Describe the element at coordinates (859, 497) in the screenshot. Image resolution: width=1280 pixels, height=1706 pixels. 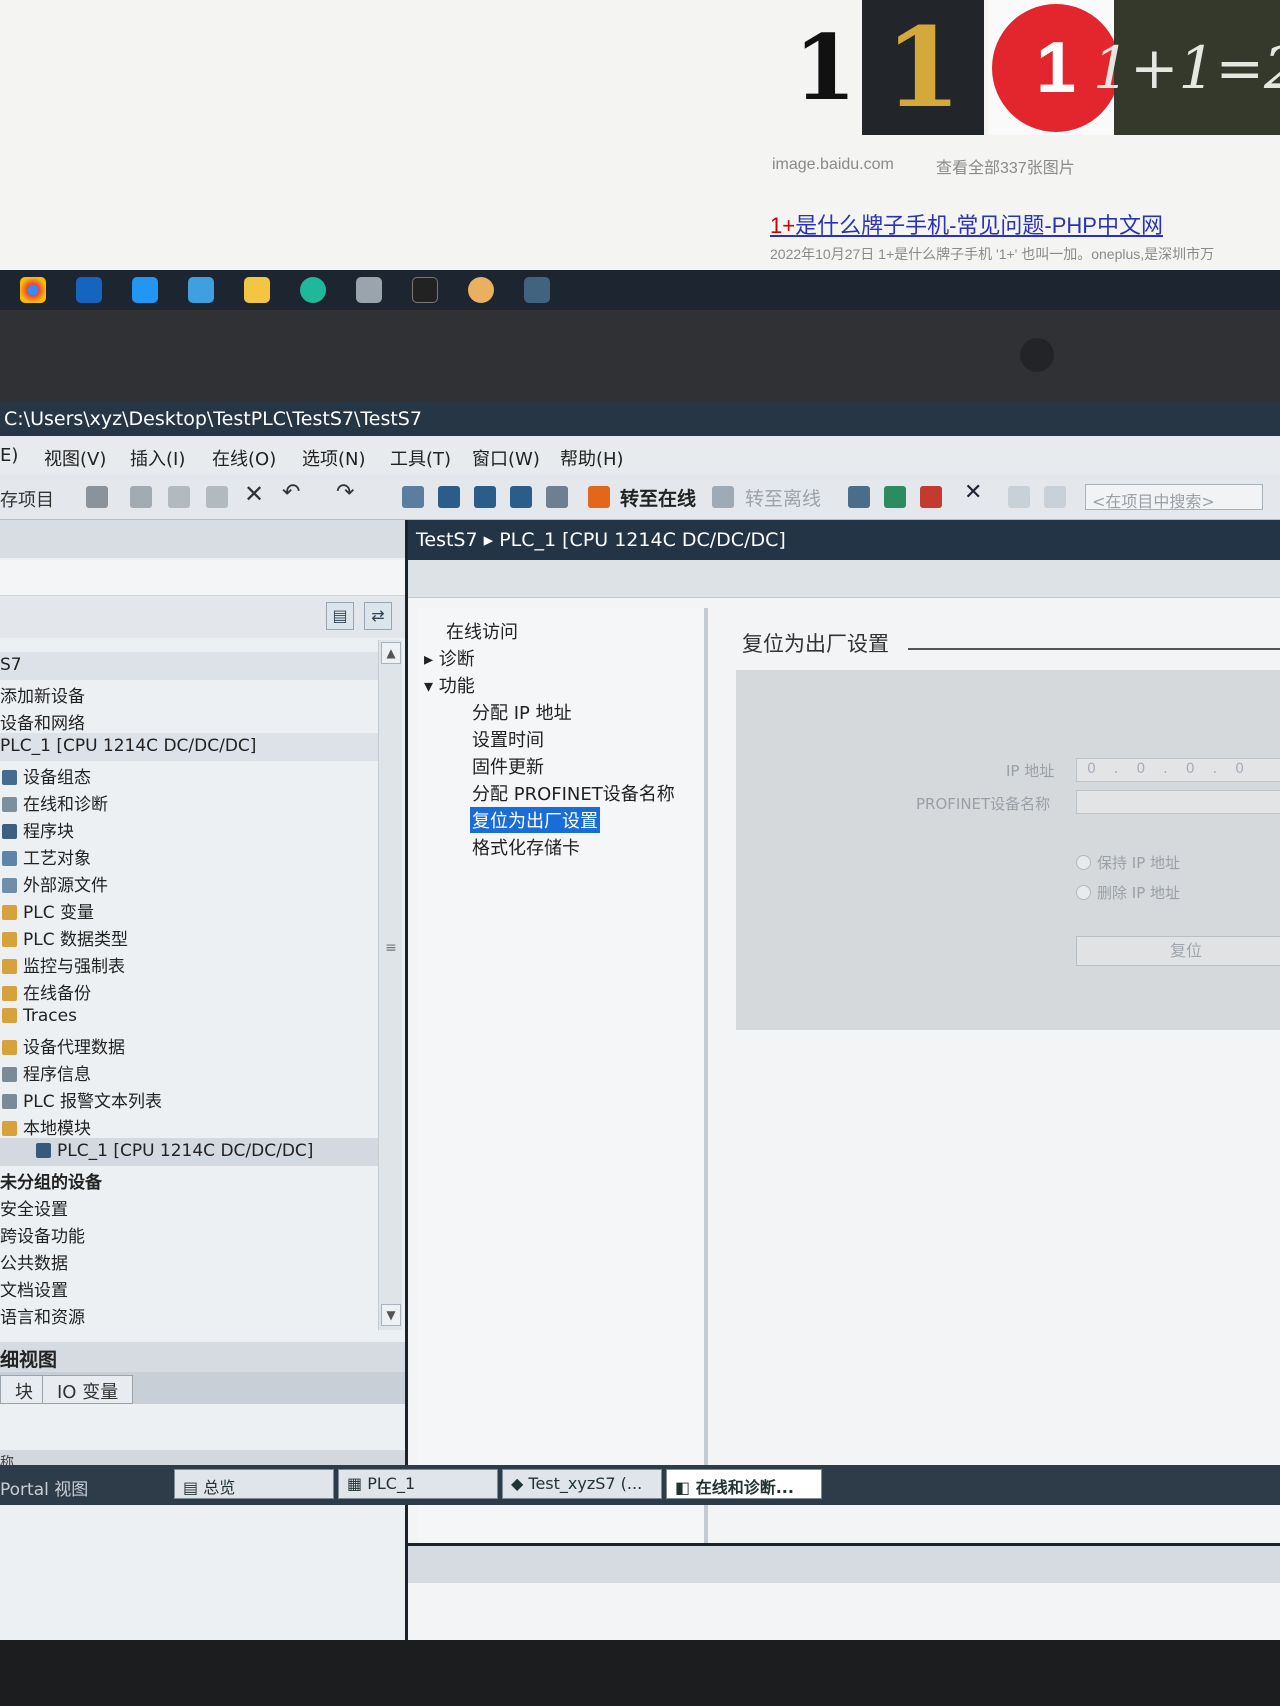
I see `accessible-devices-icon` at that location.